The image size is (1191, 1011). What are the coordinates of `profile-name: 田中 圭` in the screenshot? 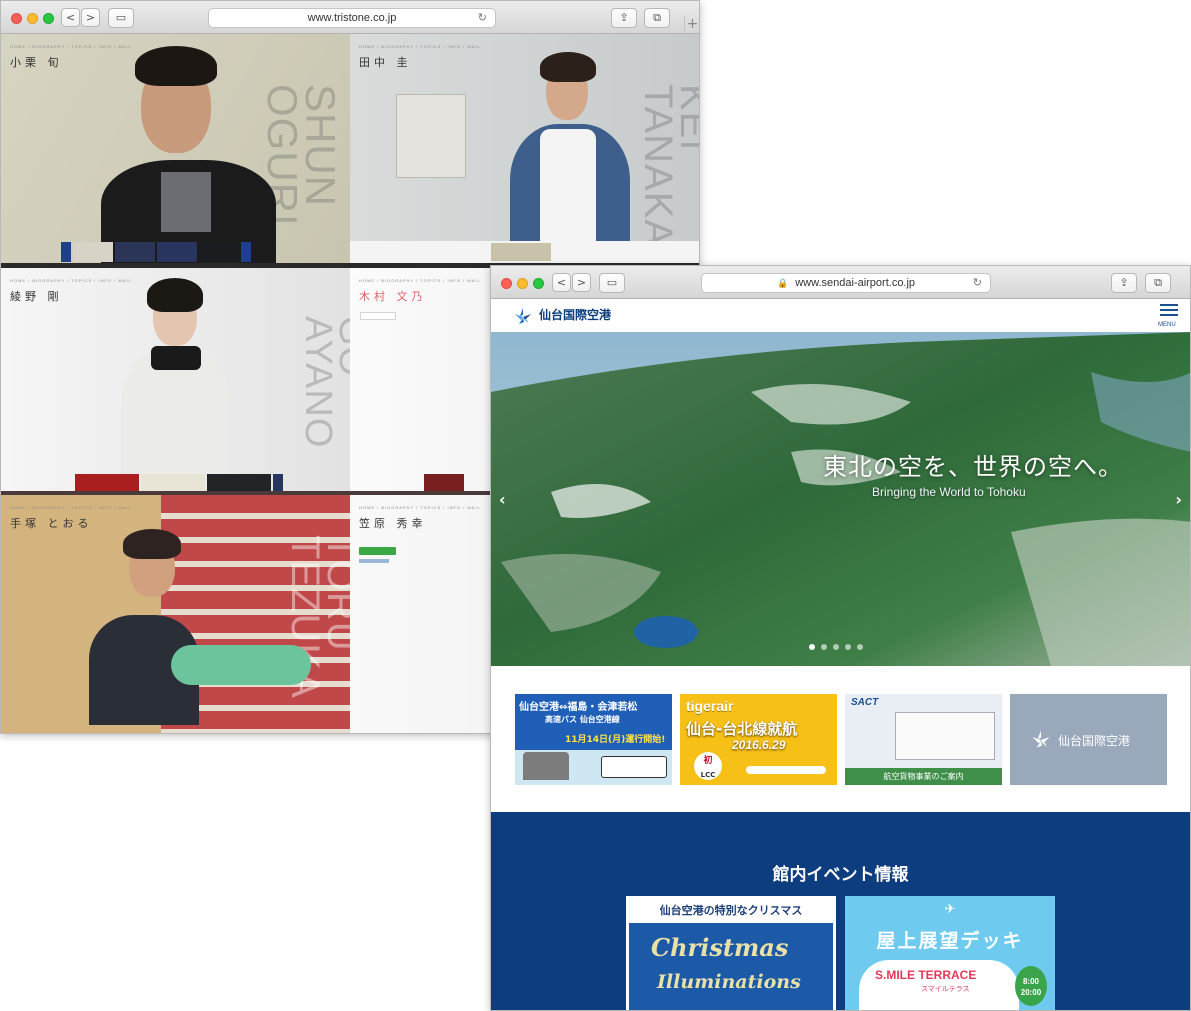 It's located at (385, 62).